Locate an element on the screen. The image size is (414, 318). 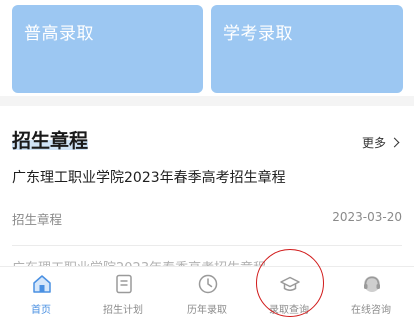
tab-past-admissions: 历年录取 is located at coordinates (207, 292).